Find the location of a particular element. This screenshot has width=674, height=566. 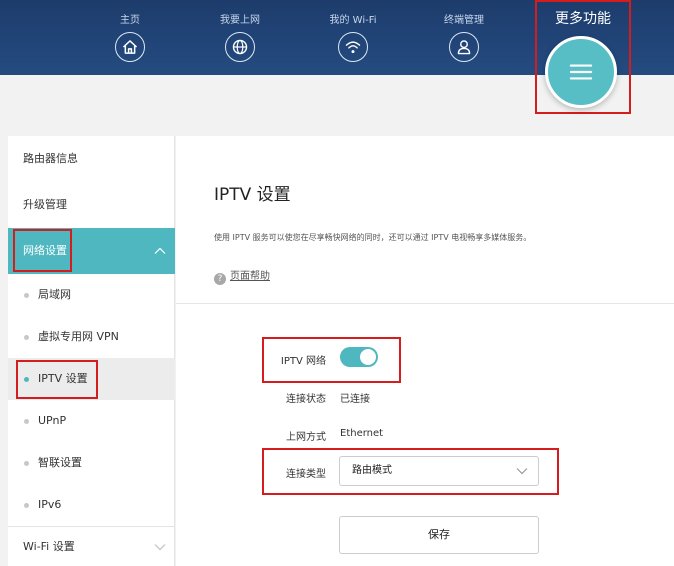

sidebar-item-router-info: 路由器信息 is located at coordinates (91, 159).